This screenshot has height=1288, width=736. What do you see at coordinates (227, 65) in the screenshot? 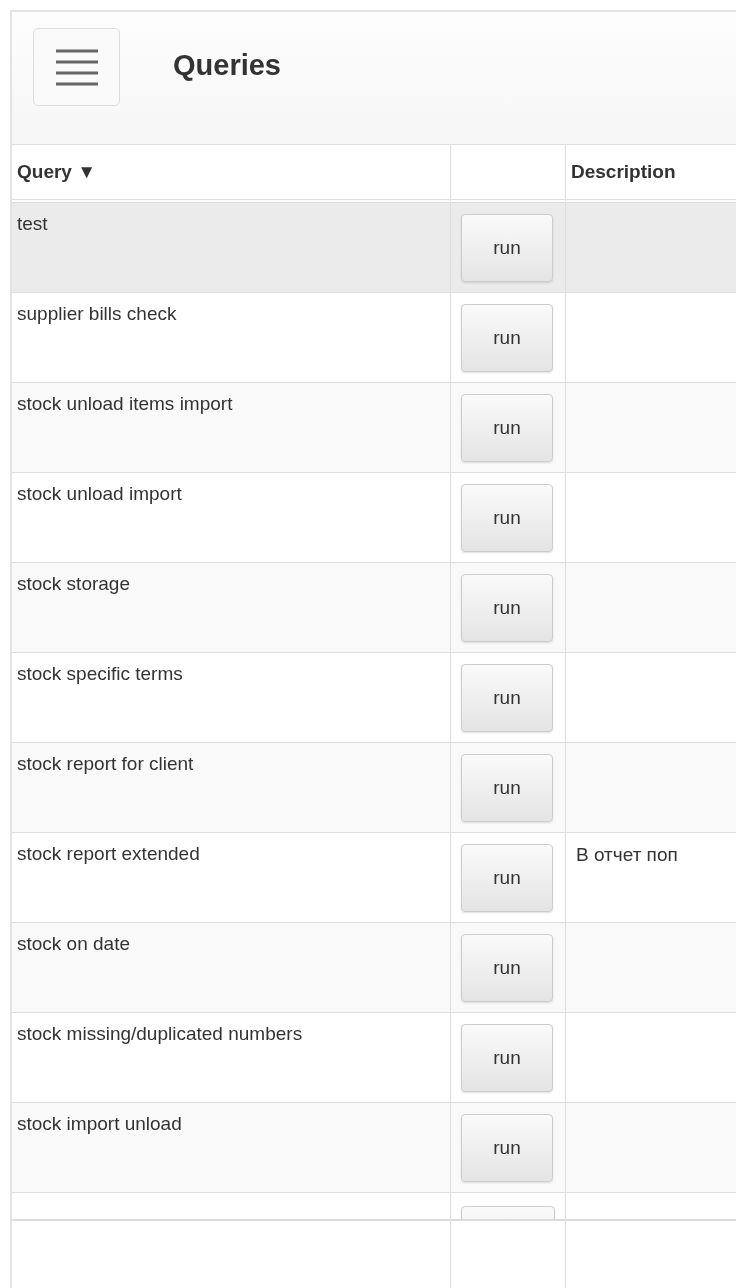
I see `page-title: Queries` at bounding box center [227, 65].